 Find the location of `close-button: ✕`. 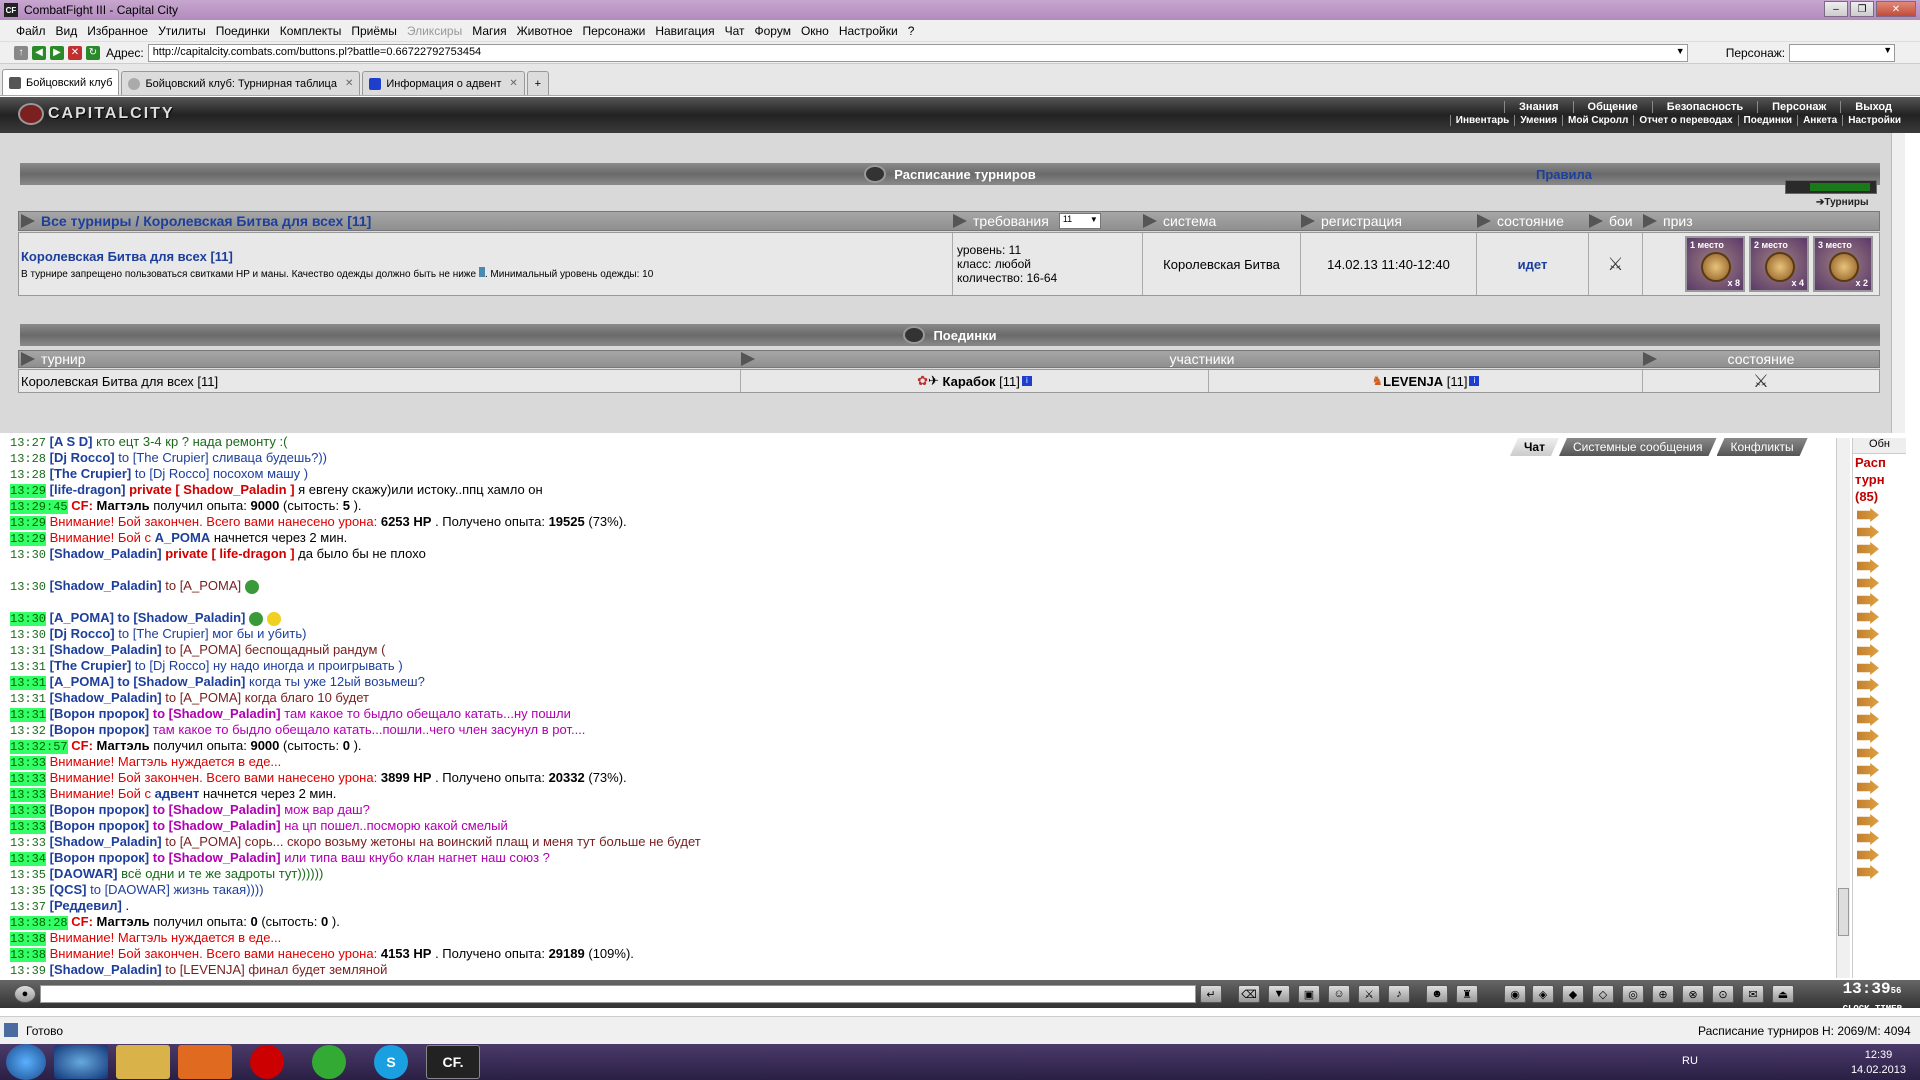

close-button: ✕ is located at coordinates (1896, 9).